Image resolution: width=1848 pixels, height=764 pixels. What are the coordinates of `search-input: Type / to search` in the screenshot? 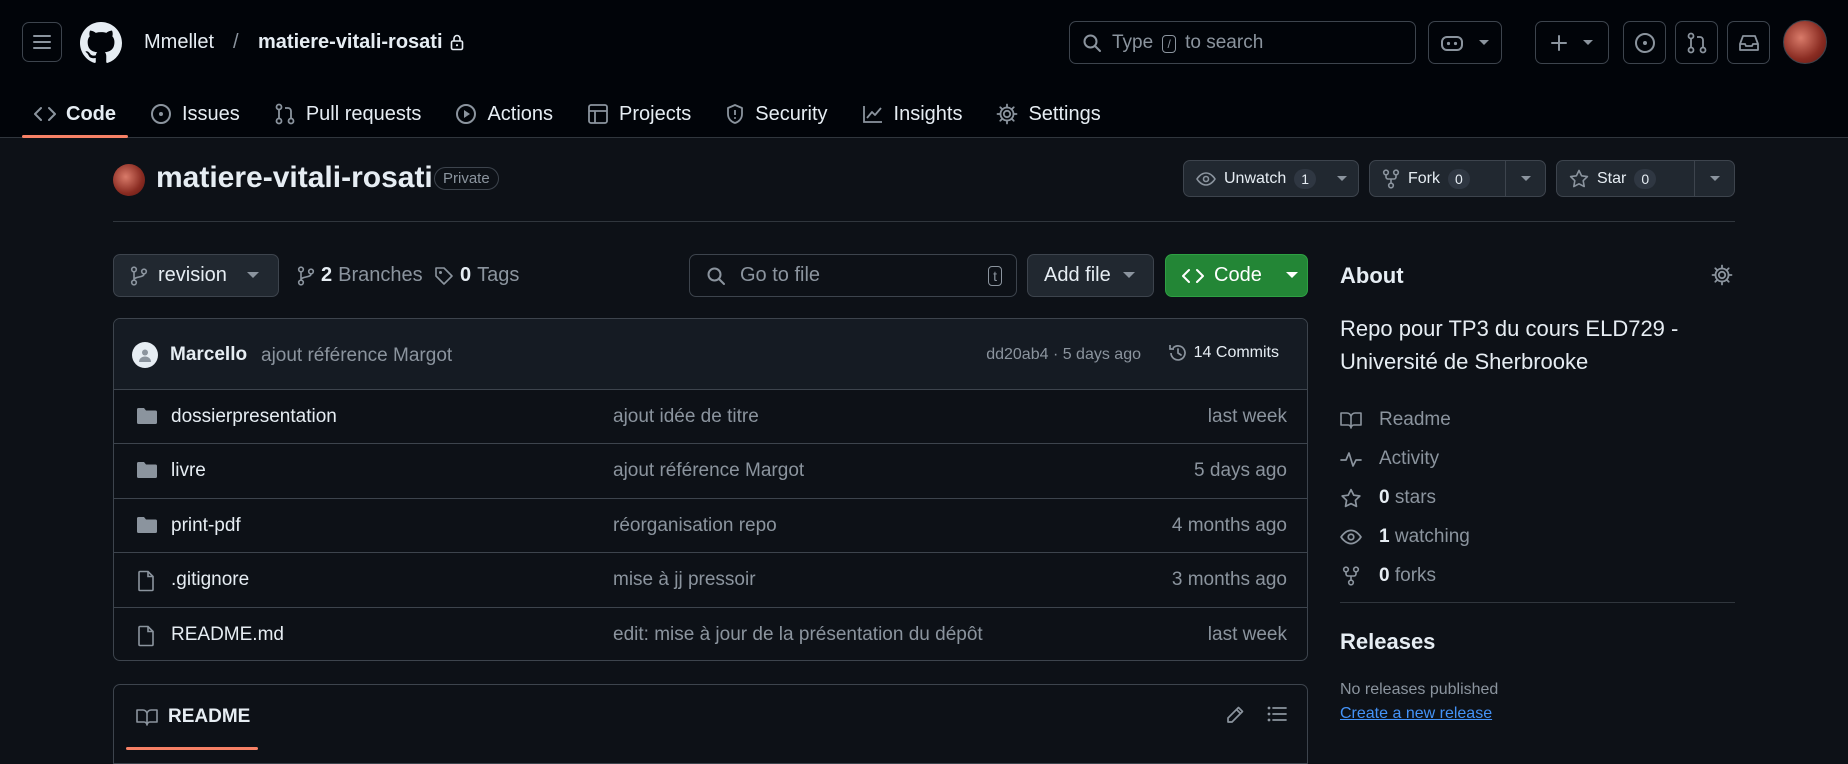 It's located at (1242, 42).